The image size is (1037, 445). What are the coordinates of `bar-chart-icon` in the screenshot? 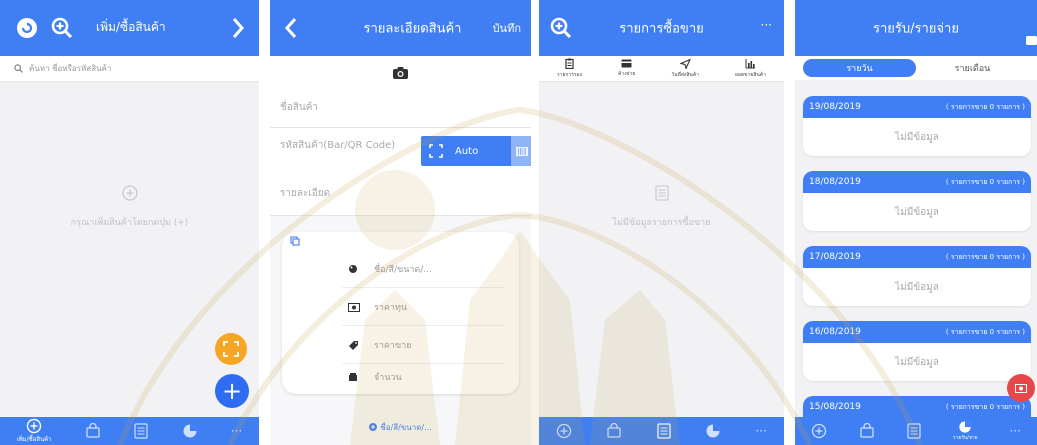 It's located at (750, 63).